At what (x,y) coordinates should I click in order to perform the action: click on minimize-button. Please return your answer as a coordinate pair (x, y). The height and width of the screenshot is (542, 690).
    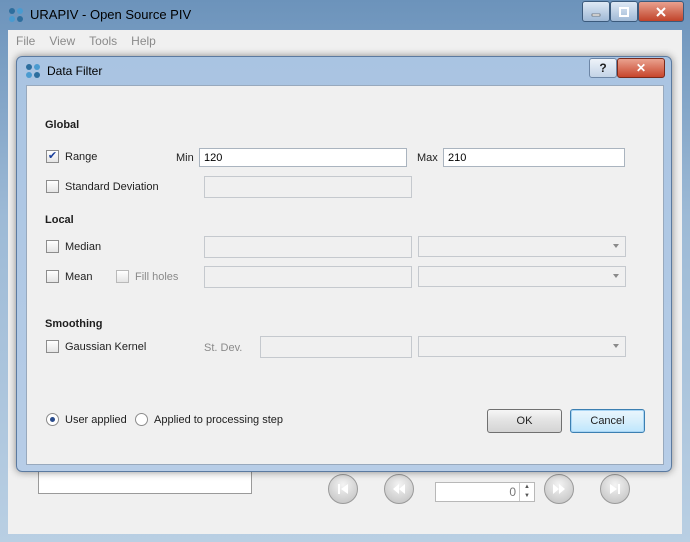
    Looking at the image, I should click on (596, 11).